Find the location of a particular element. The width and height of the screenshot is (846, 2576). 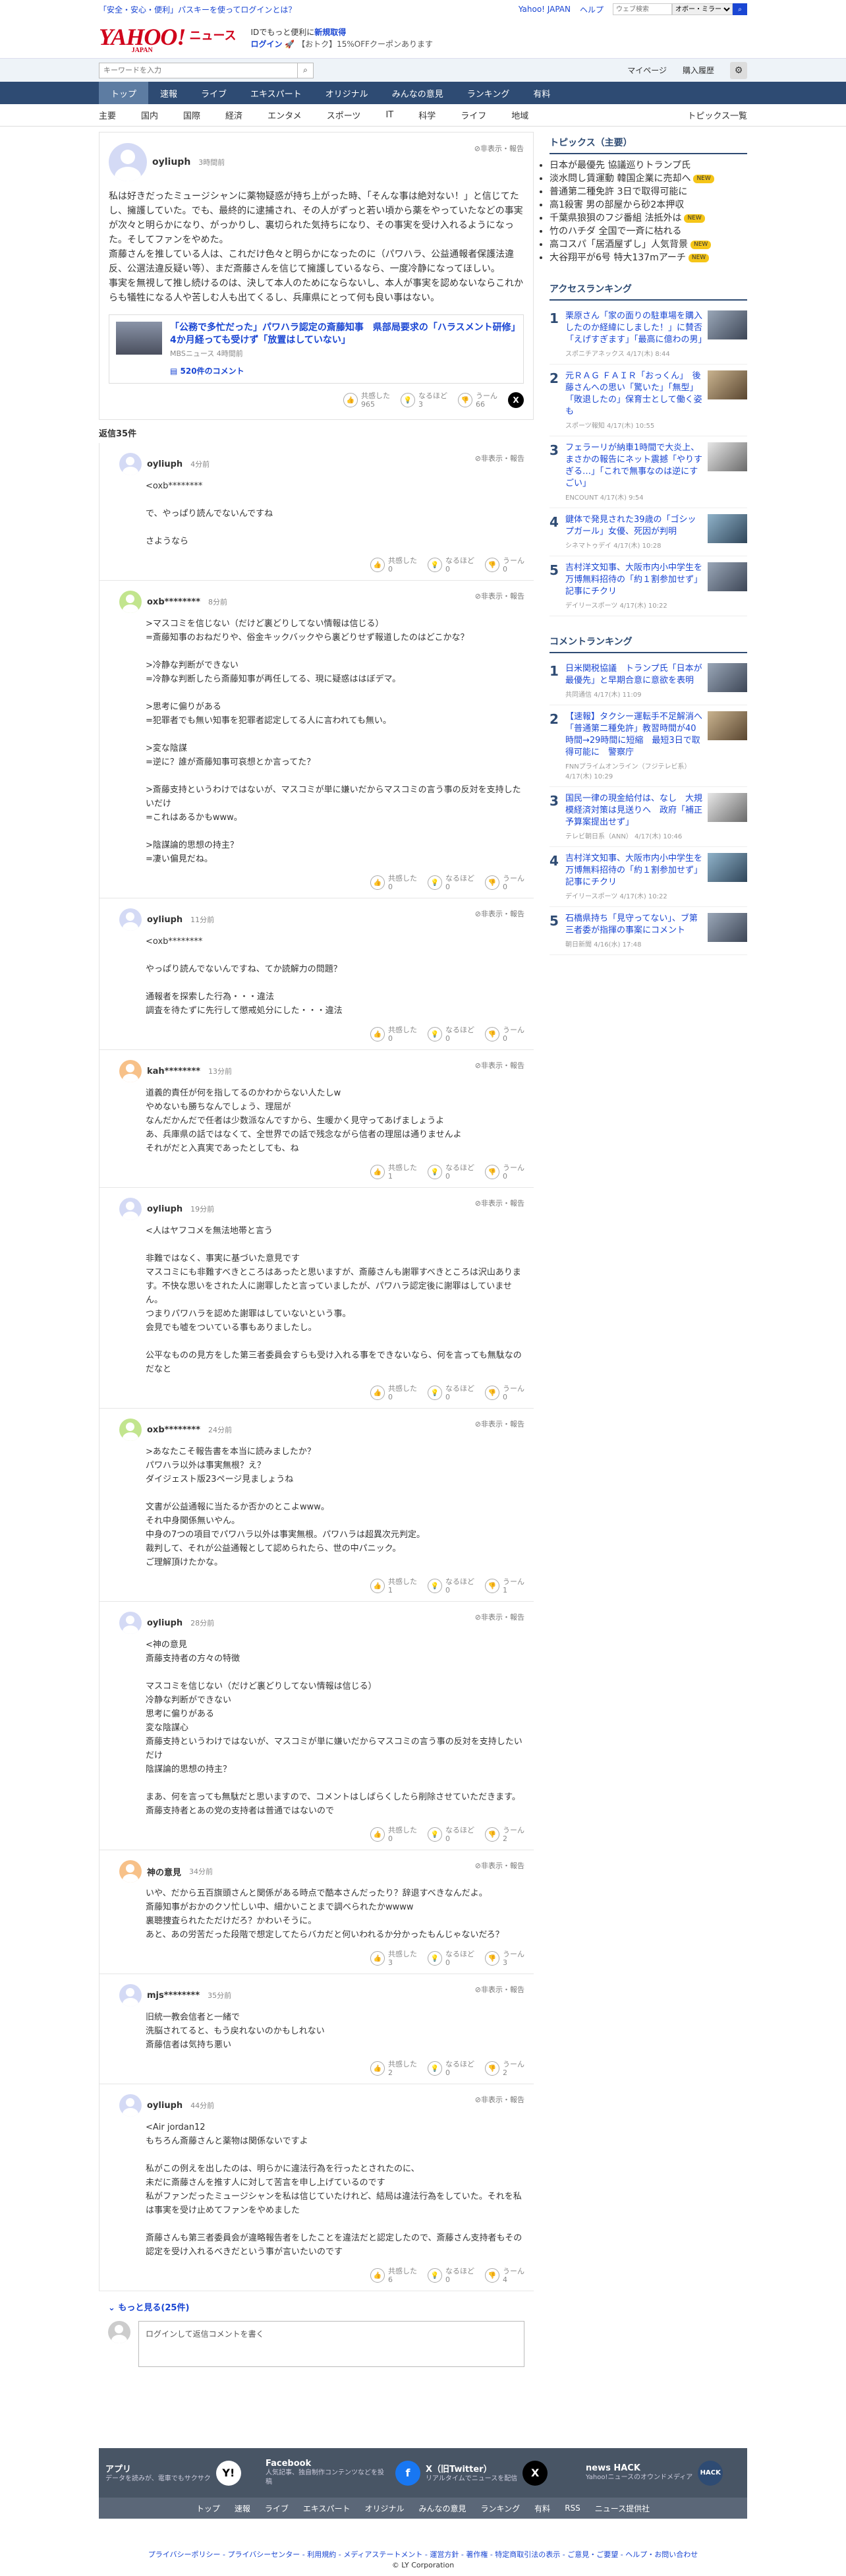

reaction-hmm: 👎 うーん 2 is located at coordinates (504, 2068).